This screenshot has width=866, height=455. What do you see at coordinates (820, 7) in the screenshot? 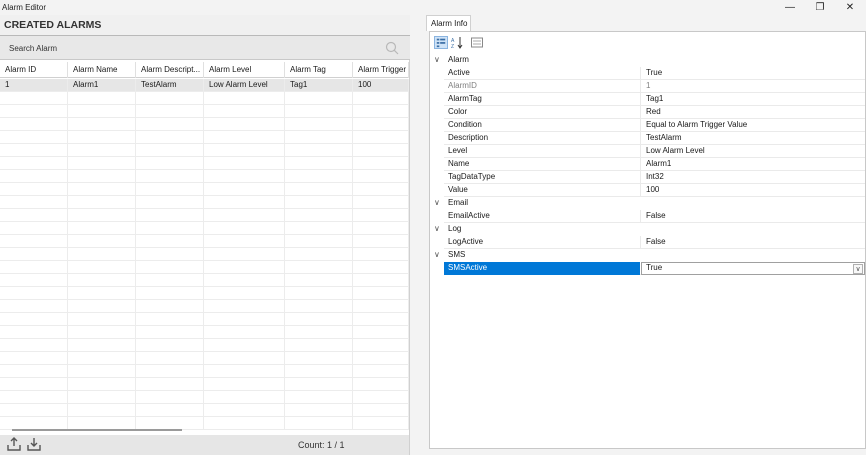
I see `restore-button: ❐` at bounding box center [820, 7].